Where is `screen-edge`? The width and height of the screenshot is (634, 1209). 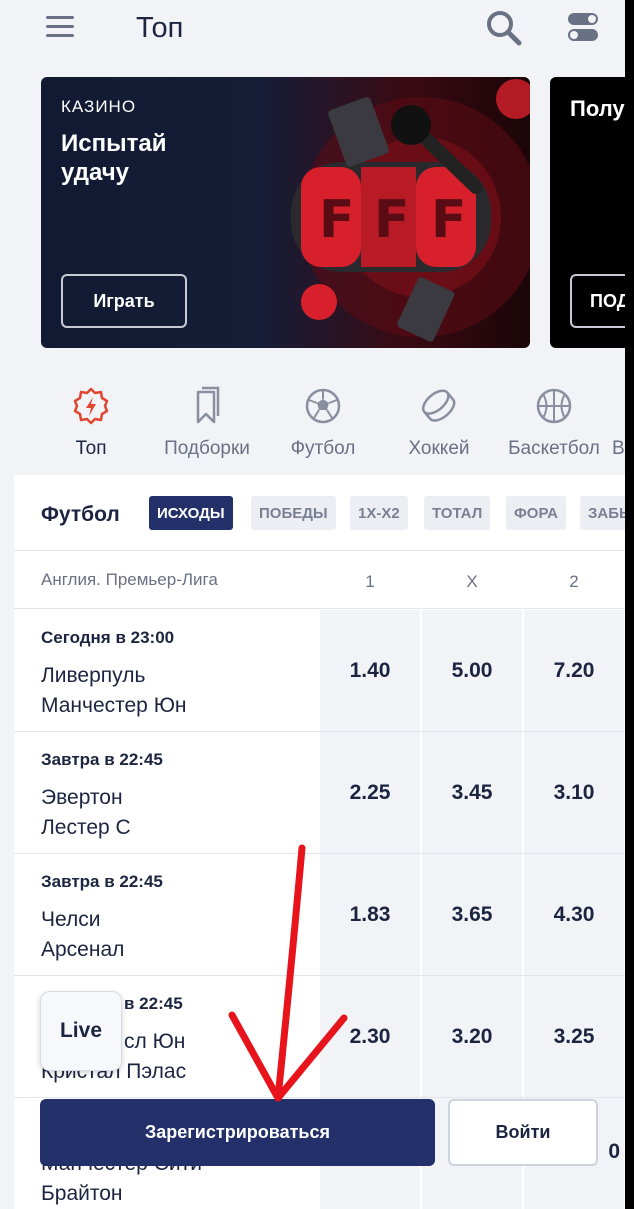 screen-edge is located at coordinates (629, 604).